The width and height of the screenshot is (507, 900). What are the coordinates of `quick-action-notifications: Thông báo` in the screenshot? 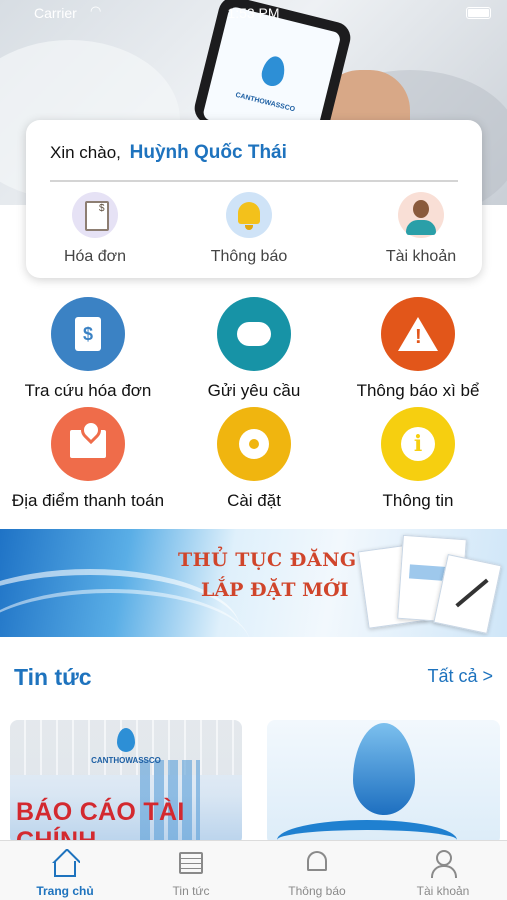 It's located at (249, 229).